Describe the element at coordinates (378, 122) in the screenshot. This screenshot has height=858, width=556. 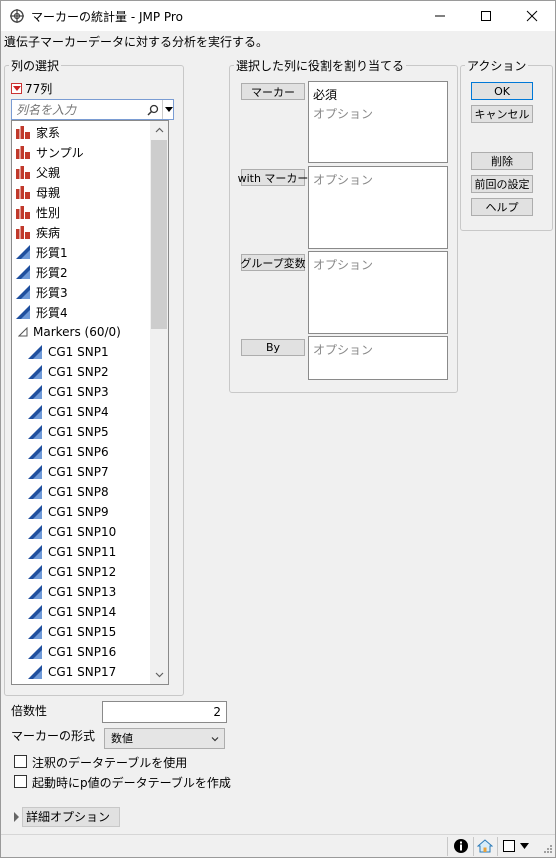
I see `role-list-marker: 必須 オプション` at that location.